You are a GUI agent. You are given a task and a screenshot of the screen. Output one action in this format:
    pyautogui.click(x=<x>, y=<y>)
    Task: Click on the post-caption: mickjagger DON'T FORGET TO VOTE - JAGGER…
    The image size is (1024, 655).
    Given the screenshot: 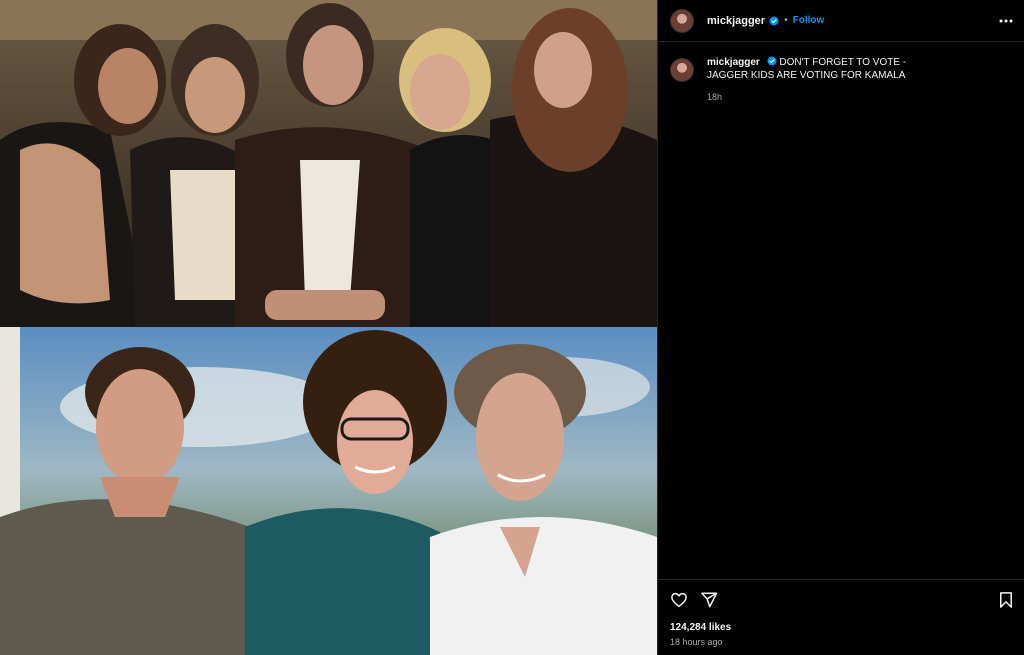 What is the action you would take?
    pyautogui.click(x=841, y=73)
    